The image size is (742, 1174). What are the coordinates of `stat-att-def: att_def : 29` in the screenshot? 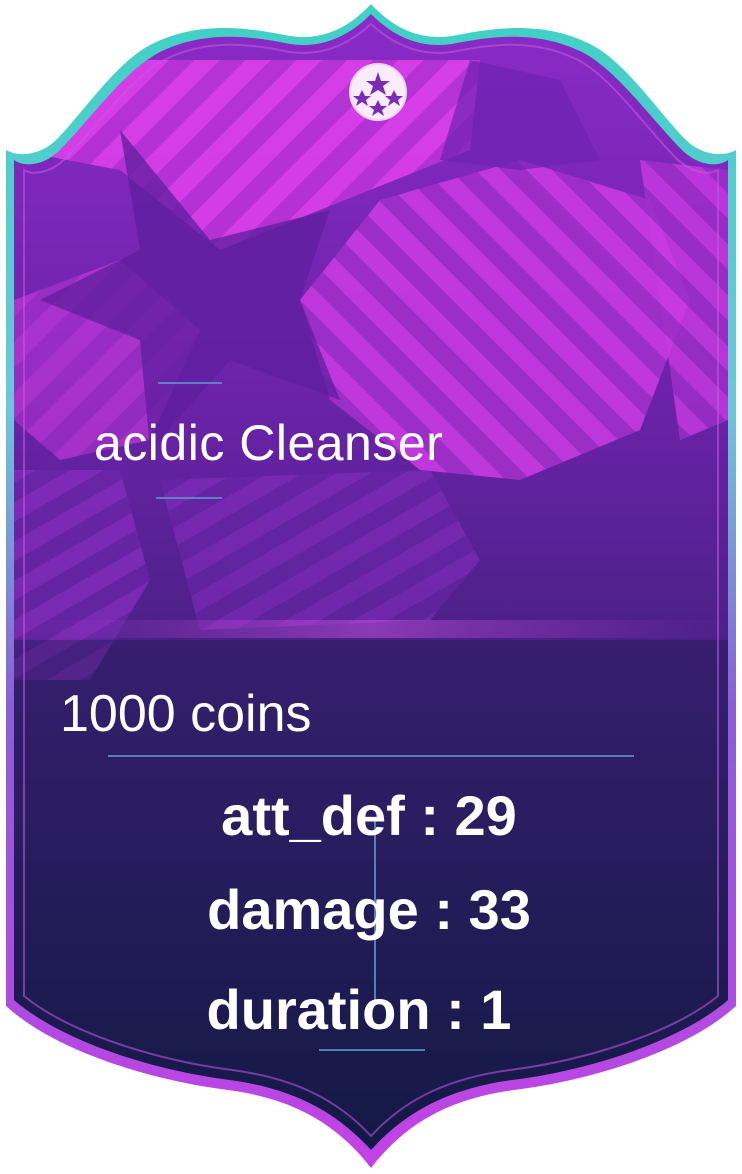 It's located at (369, 815).